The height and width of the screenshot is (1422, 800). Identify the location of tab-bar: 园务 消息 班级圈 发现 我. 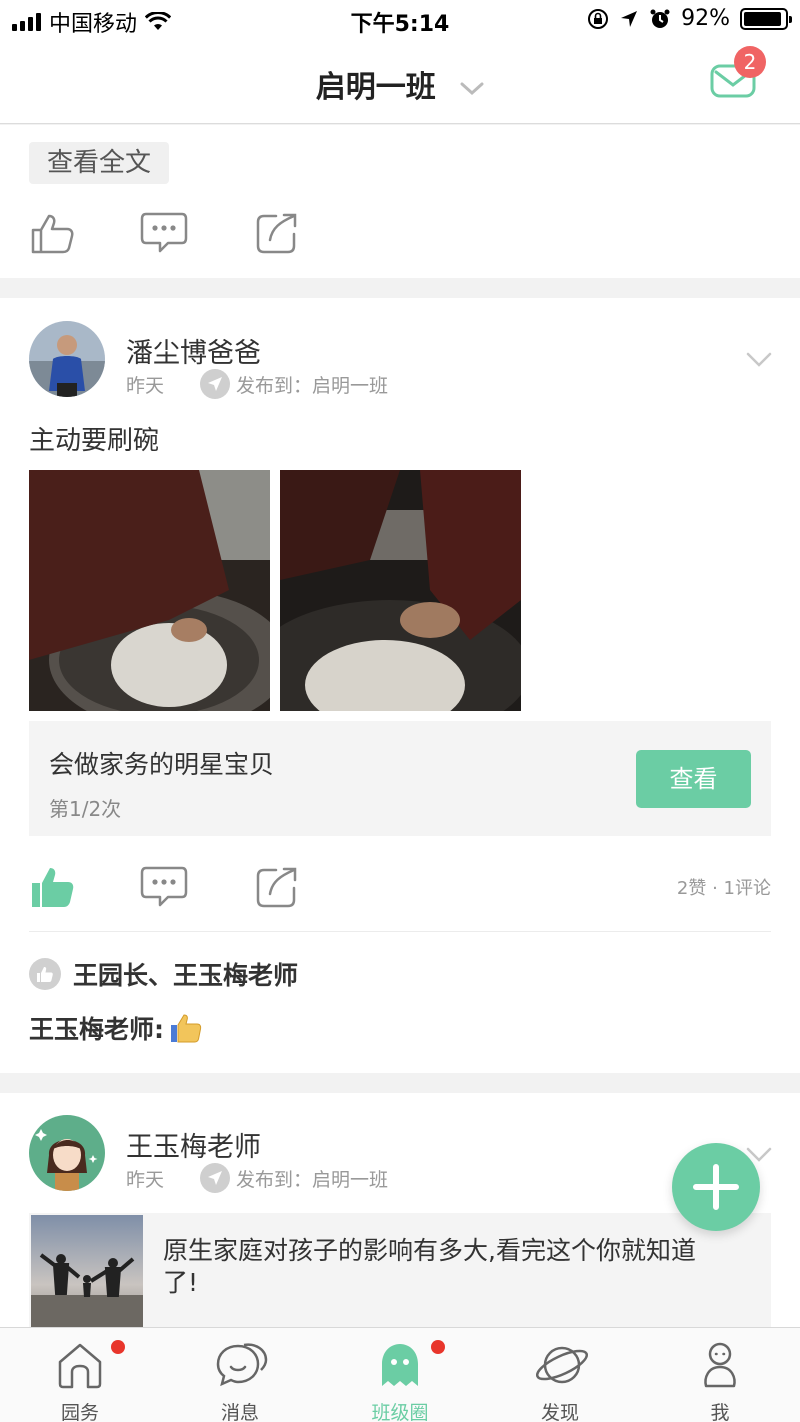
(400, 1374).